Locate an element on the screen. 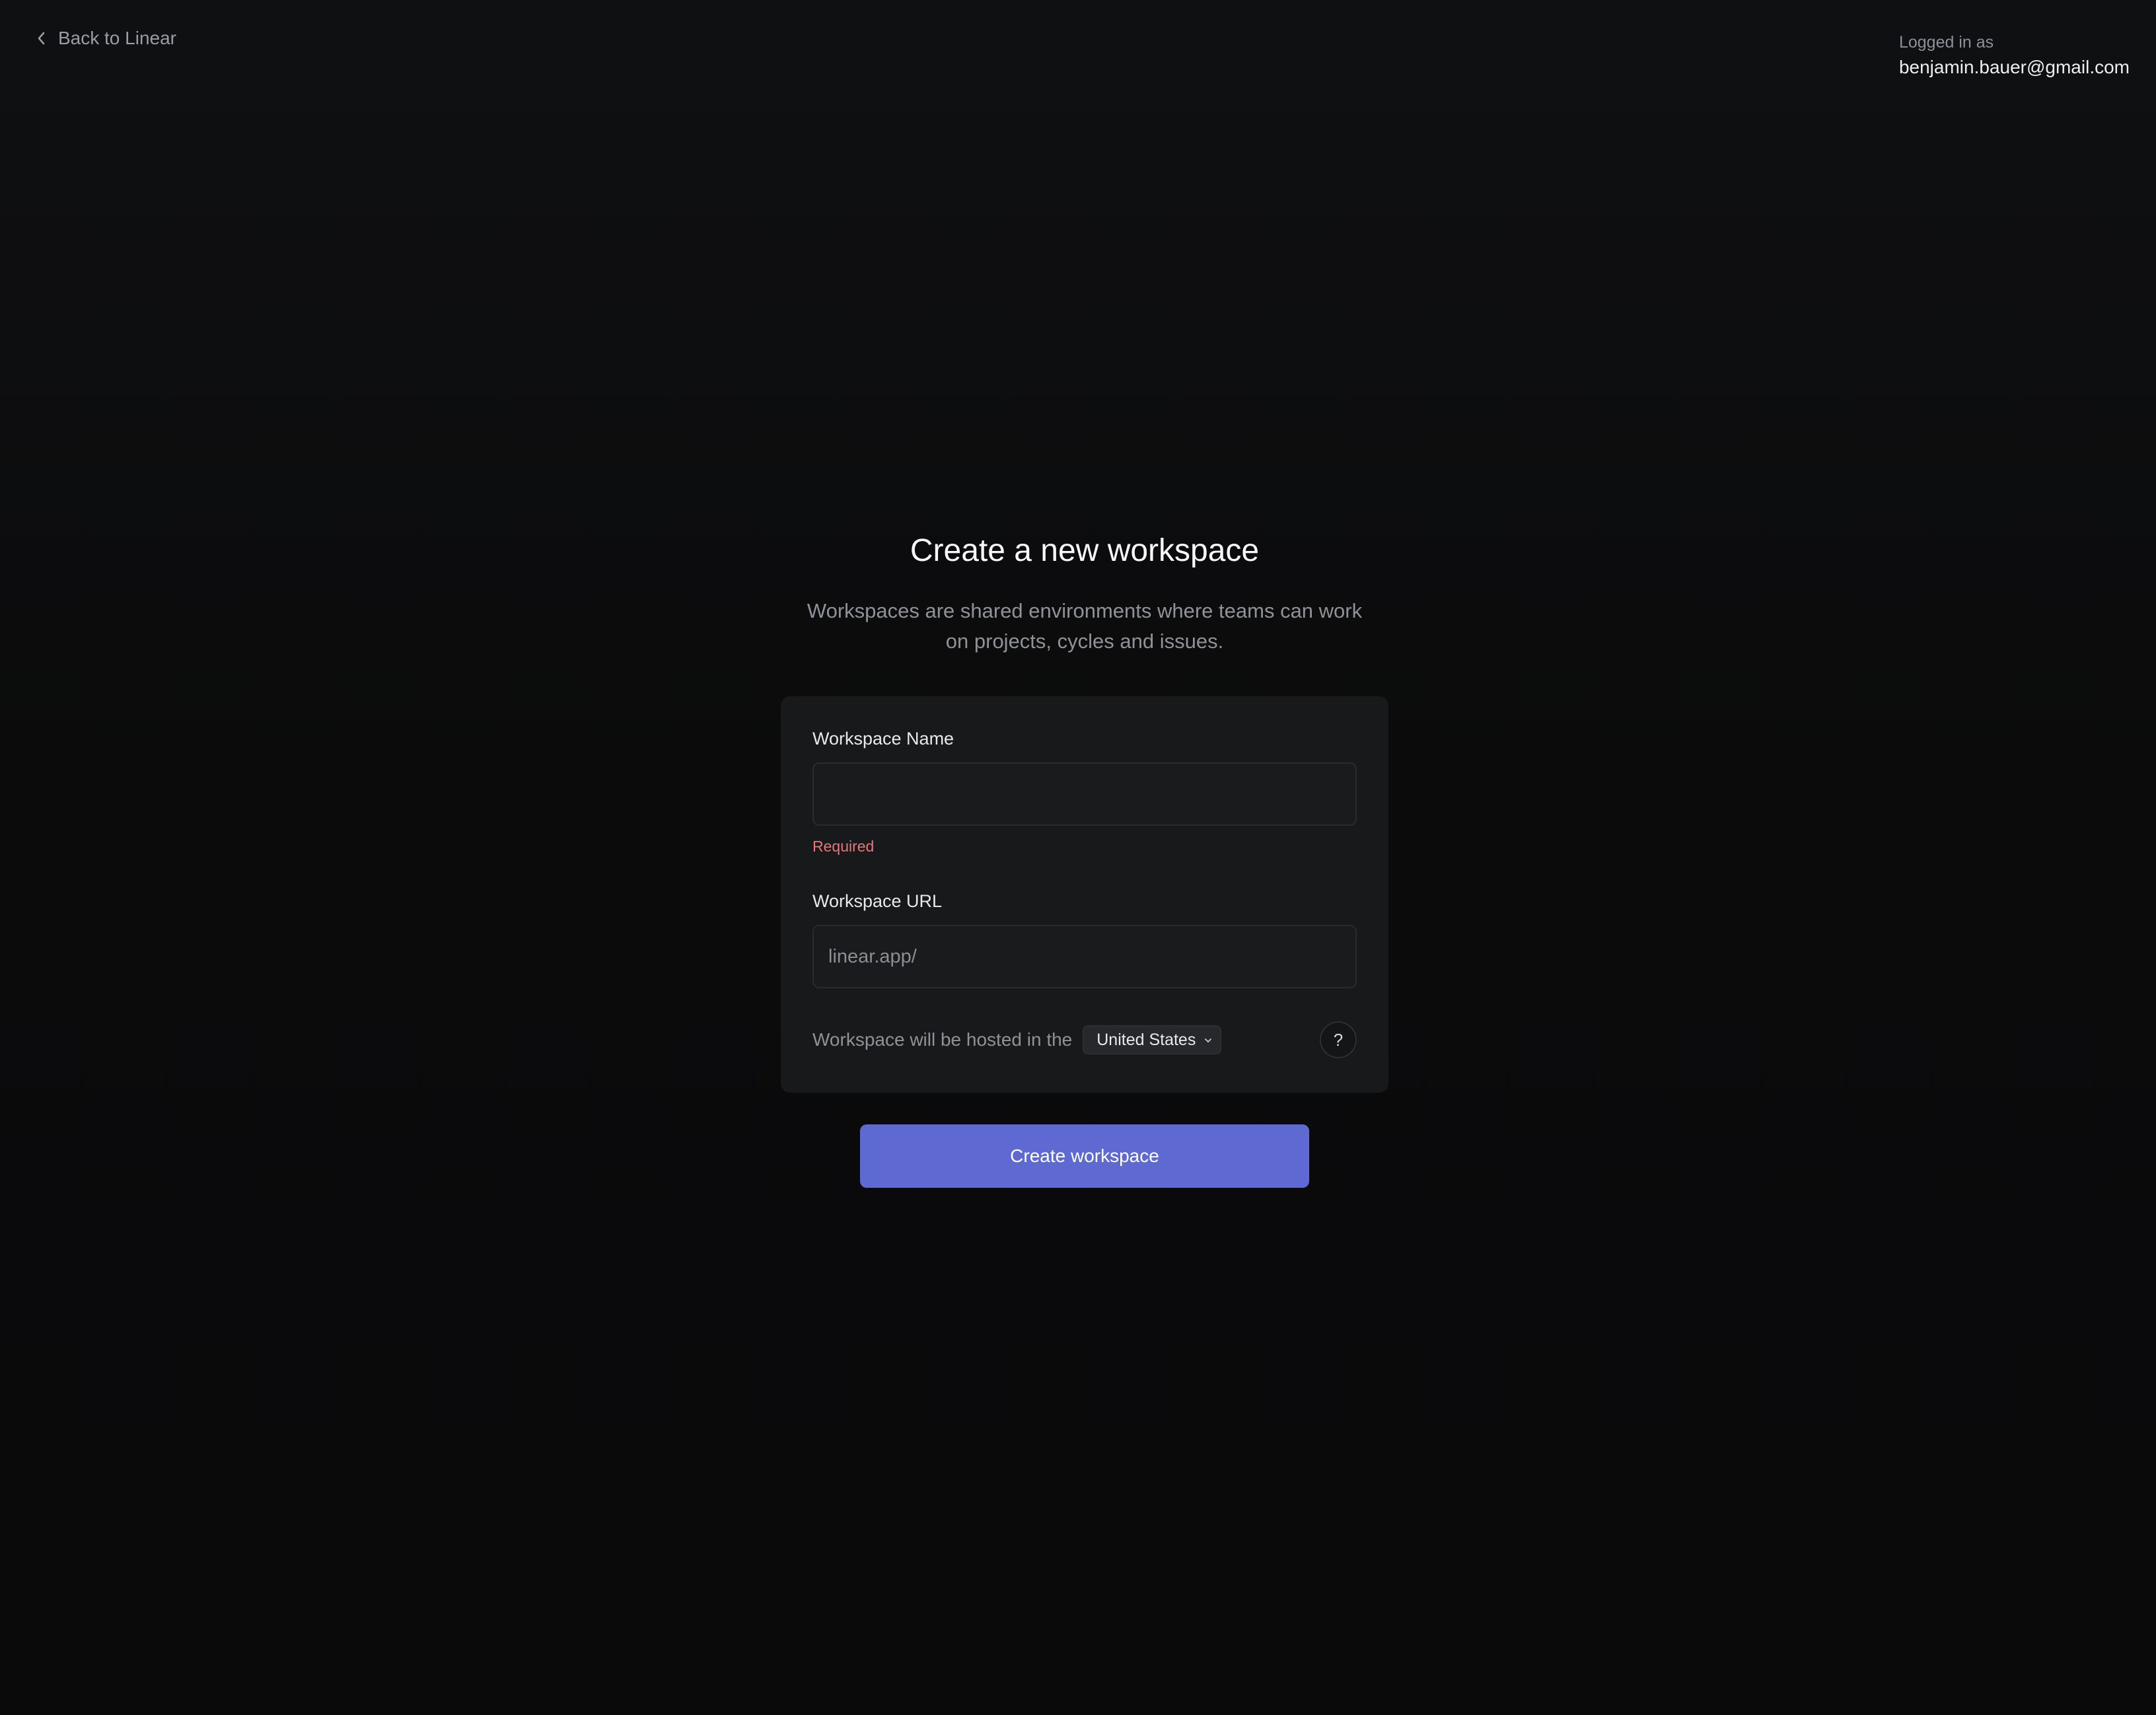  back-to-linear-link: Back to Linear is located at coordinates (106, 38).